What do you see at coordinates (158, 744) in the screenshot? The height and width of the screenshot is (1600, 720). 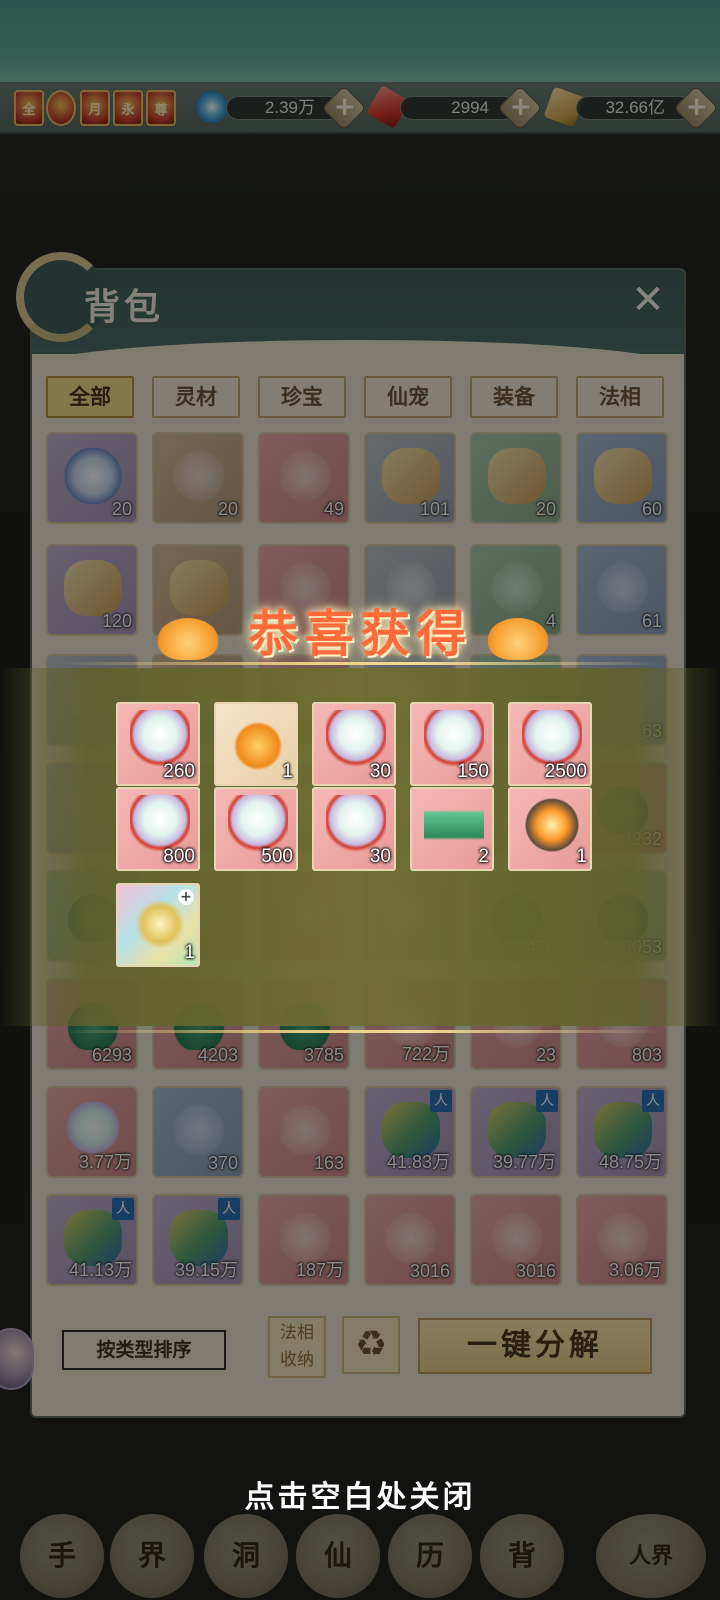 I see `reward-item: 260` at bounding box center [158, 744].